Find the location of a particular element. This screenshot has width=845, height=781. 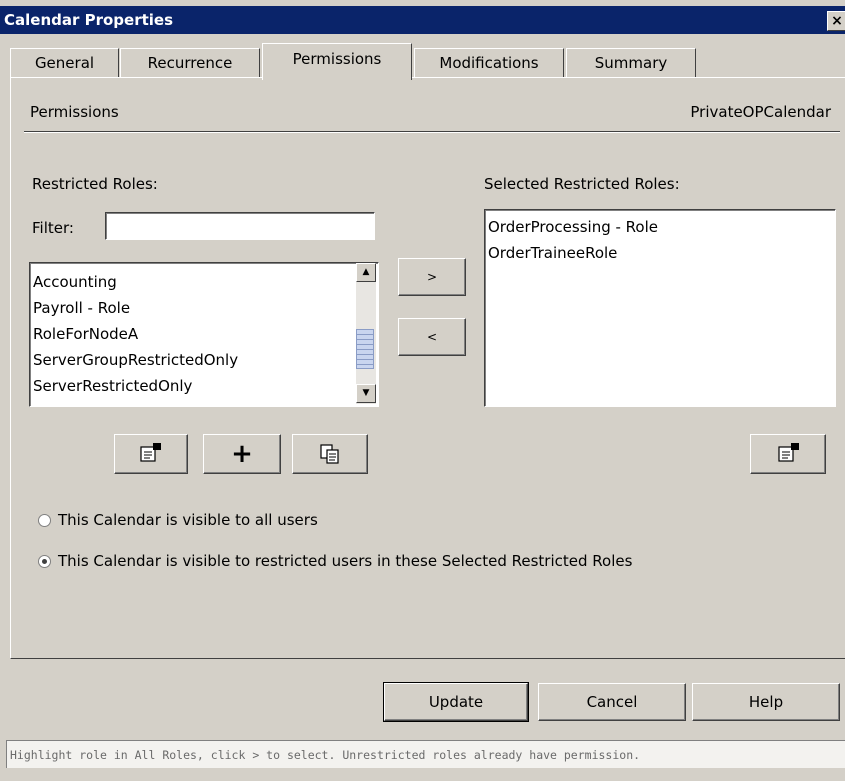

remove-role-button: < is located at coordinates (432, 337).